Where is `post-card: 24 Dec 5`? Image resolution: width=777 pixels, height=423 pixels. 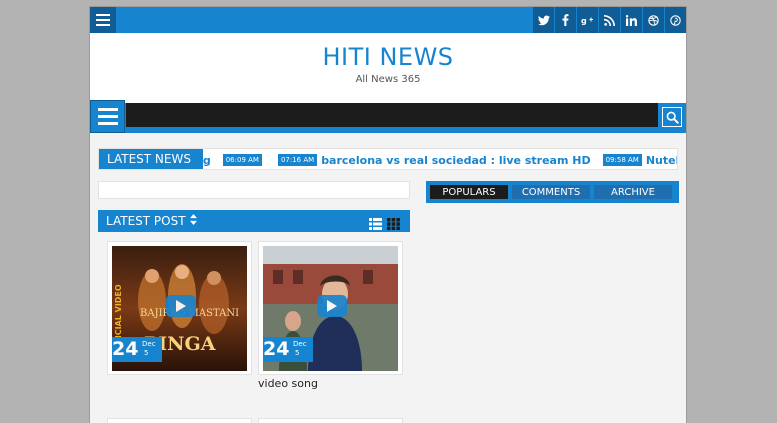 post-card: 24 Dec 5 is located at coordinates (330, 308).